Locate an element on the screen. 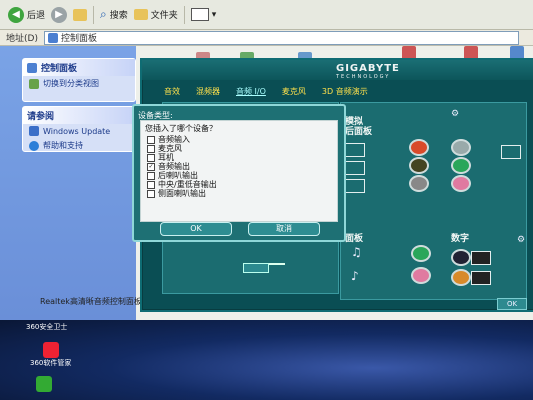  jack-black-icon is located at coordinates (419, 165).